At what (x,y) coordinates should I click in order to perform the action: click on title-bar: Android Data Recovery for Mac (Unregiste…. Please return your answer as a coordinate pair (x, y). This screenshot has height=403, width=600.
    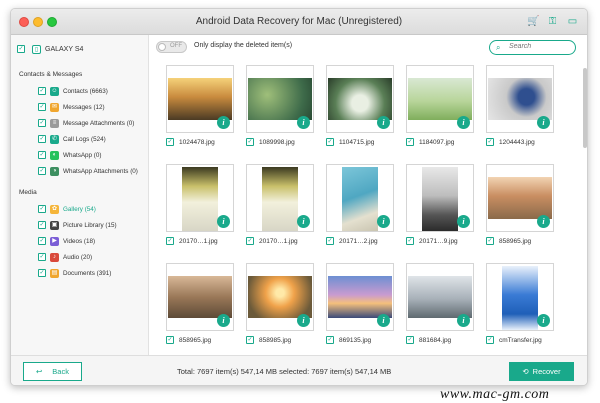
    Looking at the image, I should click on (299, 22).